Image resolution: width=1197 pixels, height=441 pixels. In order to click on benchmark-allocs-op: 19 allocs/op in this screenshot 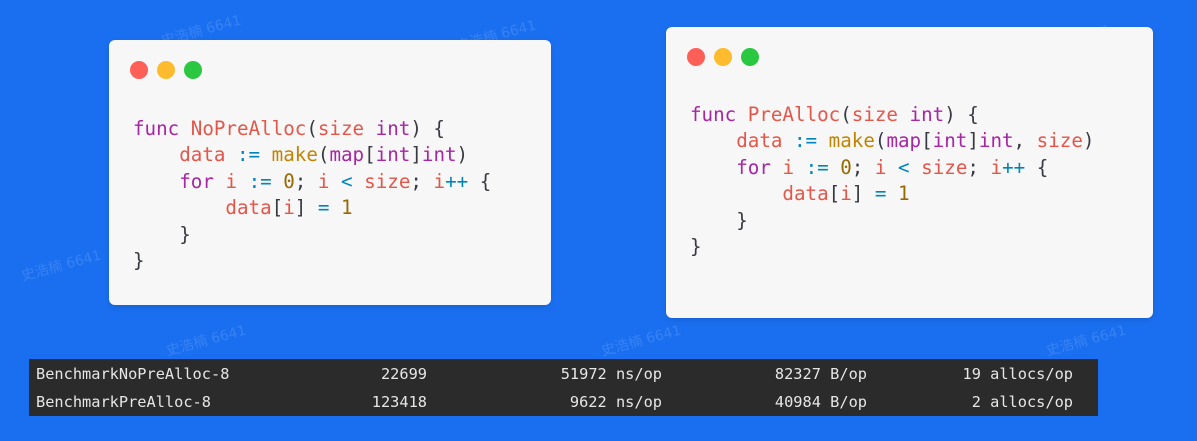, I will do `click(1017, 374)`.